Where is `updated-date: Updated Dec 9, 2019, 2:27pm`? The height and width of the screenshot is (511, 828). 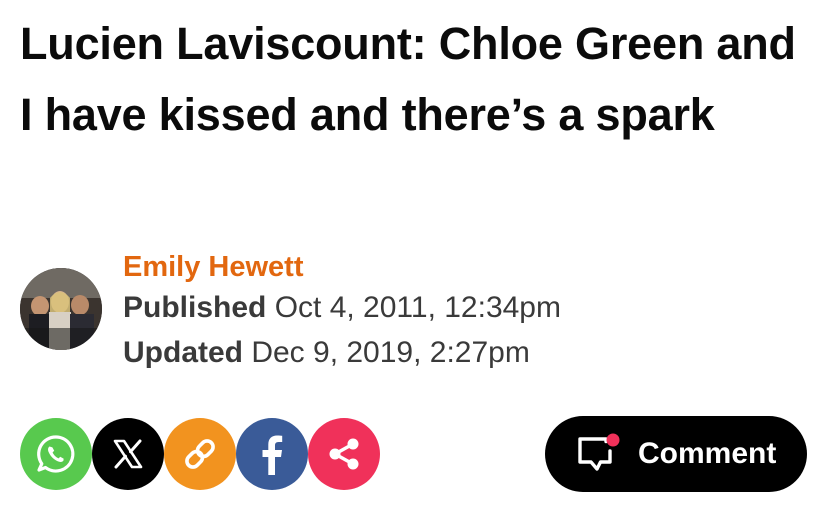
updated-date: Updated Dec 9, 2019, 2:27pm is located at coordinates (326, 353).